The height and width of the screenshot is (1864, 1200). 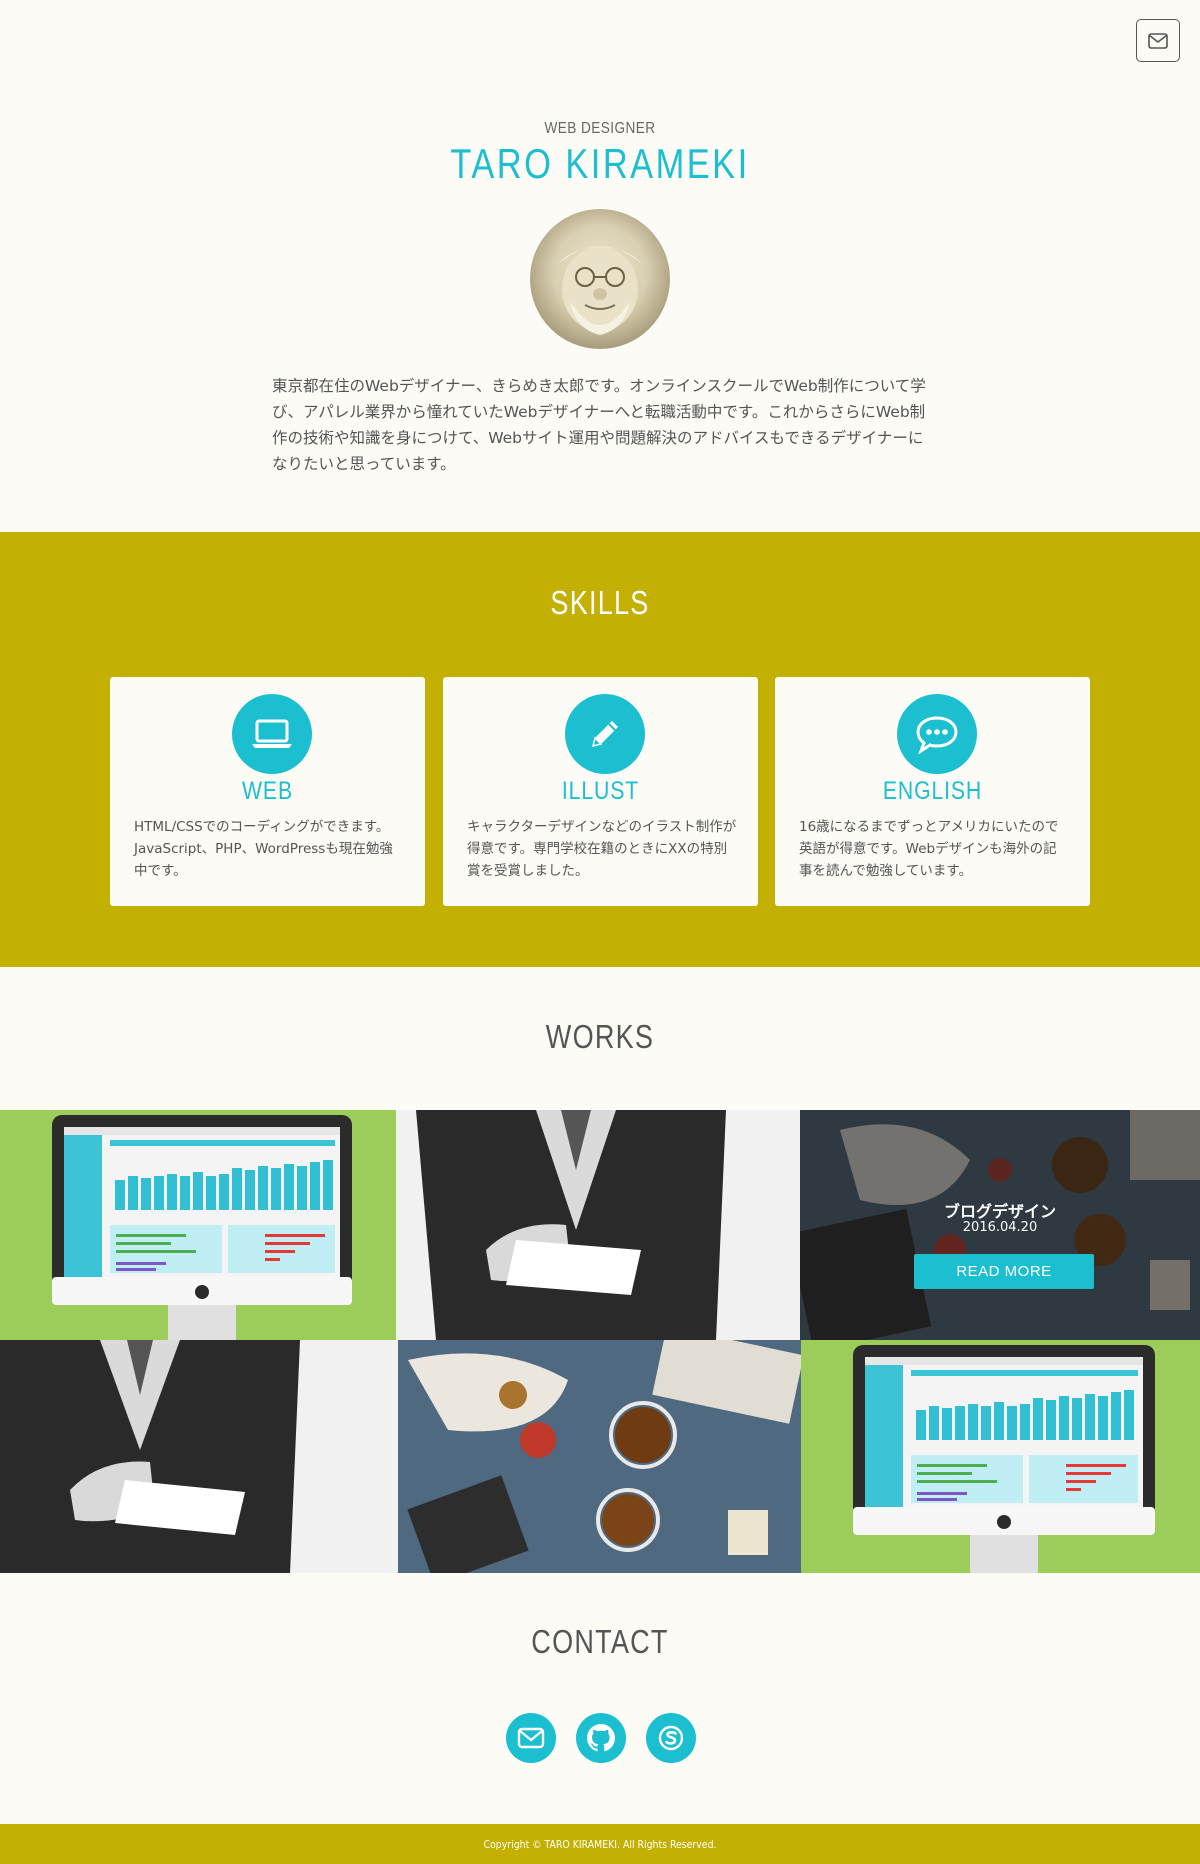 What do you see at coordinates (1000, 1227) in the screenshot?
I see `work-date: 2016.04.20` at bounding box center [1000, 1227].